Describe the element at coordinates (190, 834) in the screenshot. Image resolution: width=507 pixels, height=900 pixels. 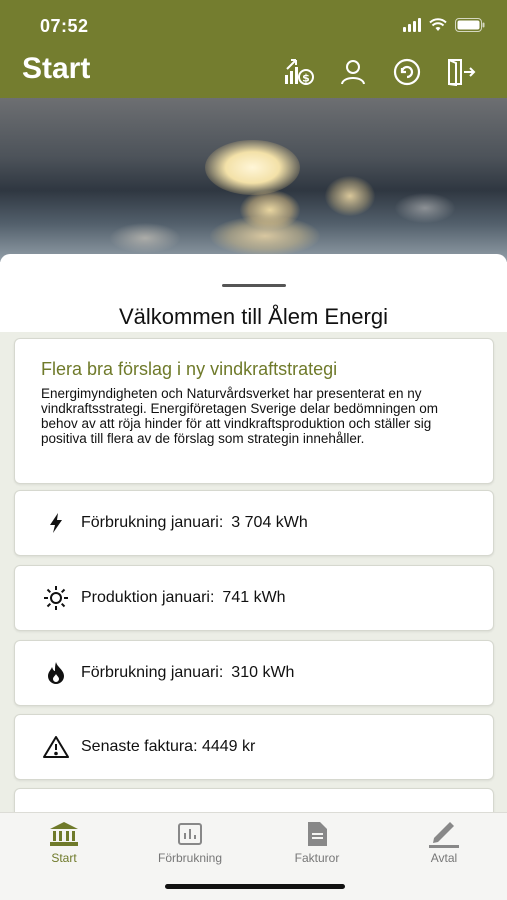
I see `chart-icon` at that location.